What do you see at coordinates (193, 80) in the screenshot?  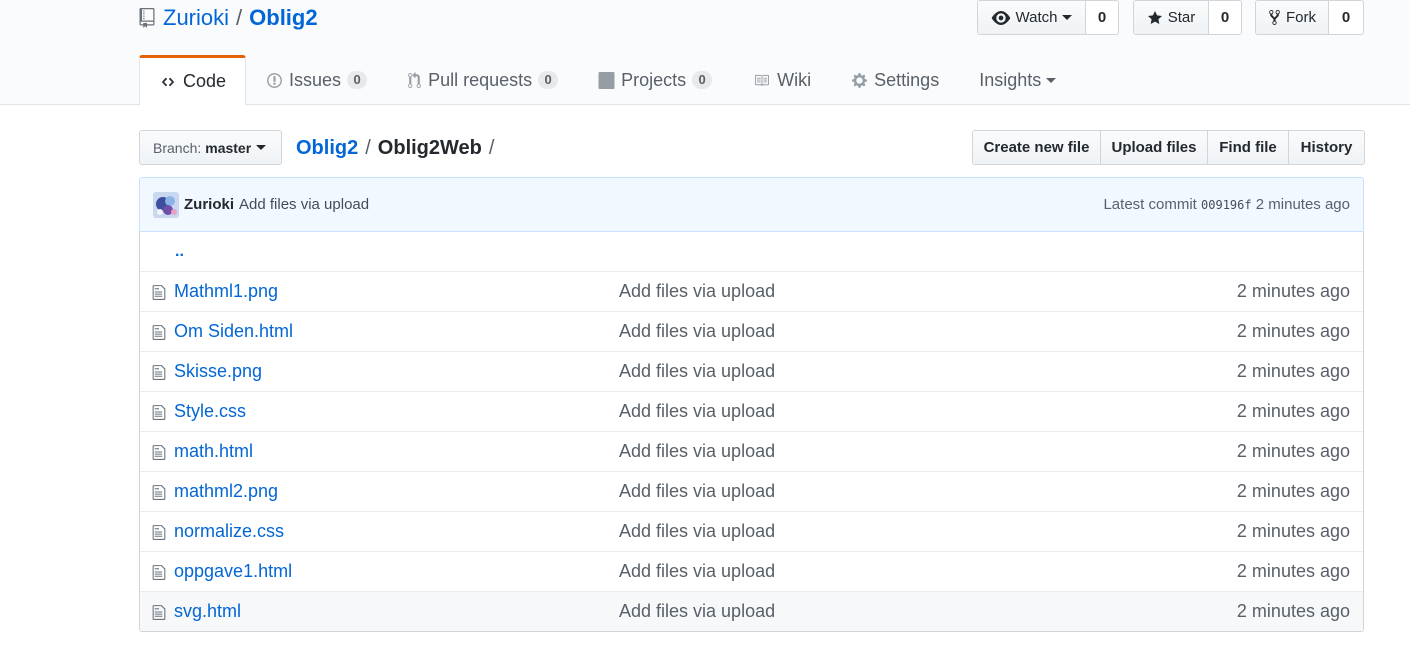 I see `tab-code: Code` at bounding box center [193, 80].